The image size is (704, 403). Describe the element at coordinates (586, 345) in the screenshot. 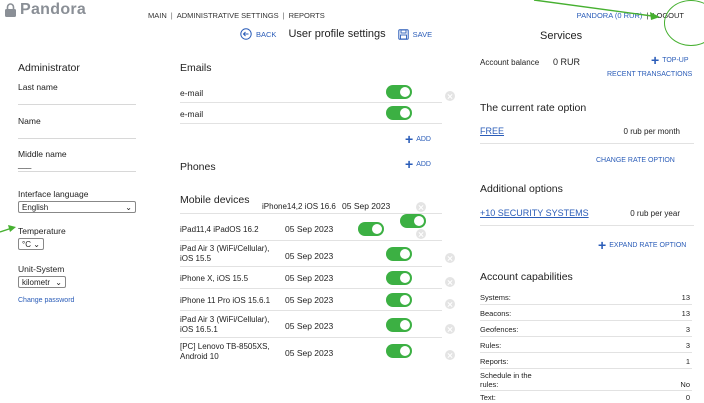

I see `capability-row: Rules: 3` at that location.